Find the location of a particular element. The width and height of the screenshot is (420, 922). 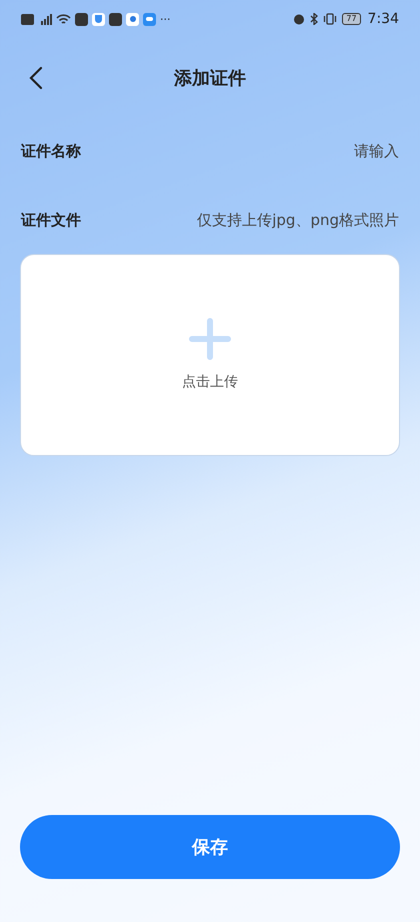

format-hint: 仅支持上传jpg、png格式照片 is located at coordinates (298, 220).